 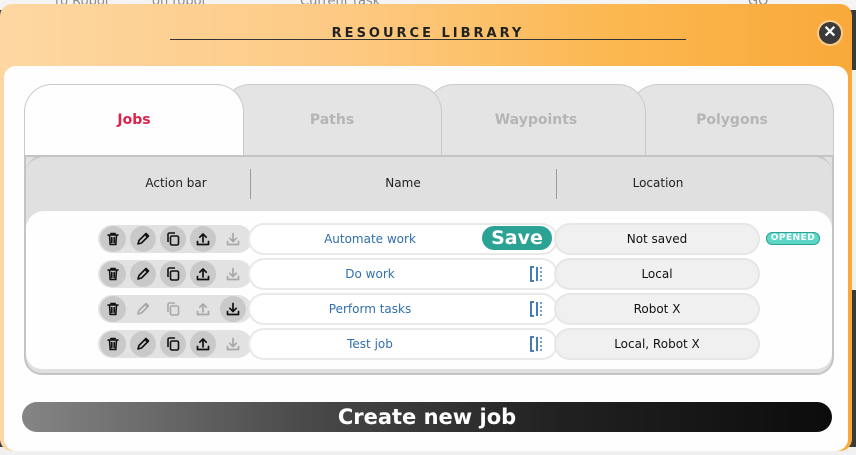 I want to click on job-name-field: Perform tasks, so click(x=403, y=309).